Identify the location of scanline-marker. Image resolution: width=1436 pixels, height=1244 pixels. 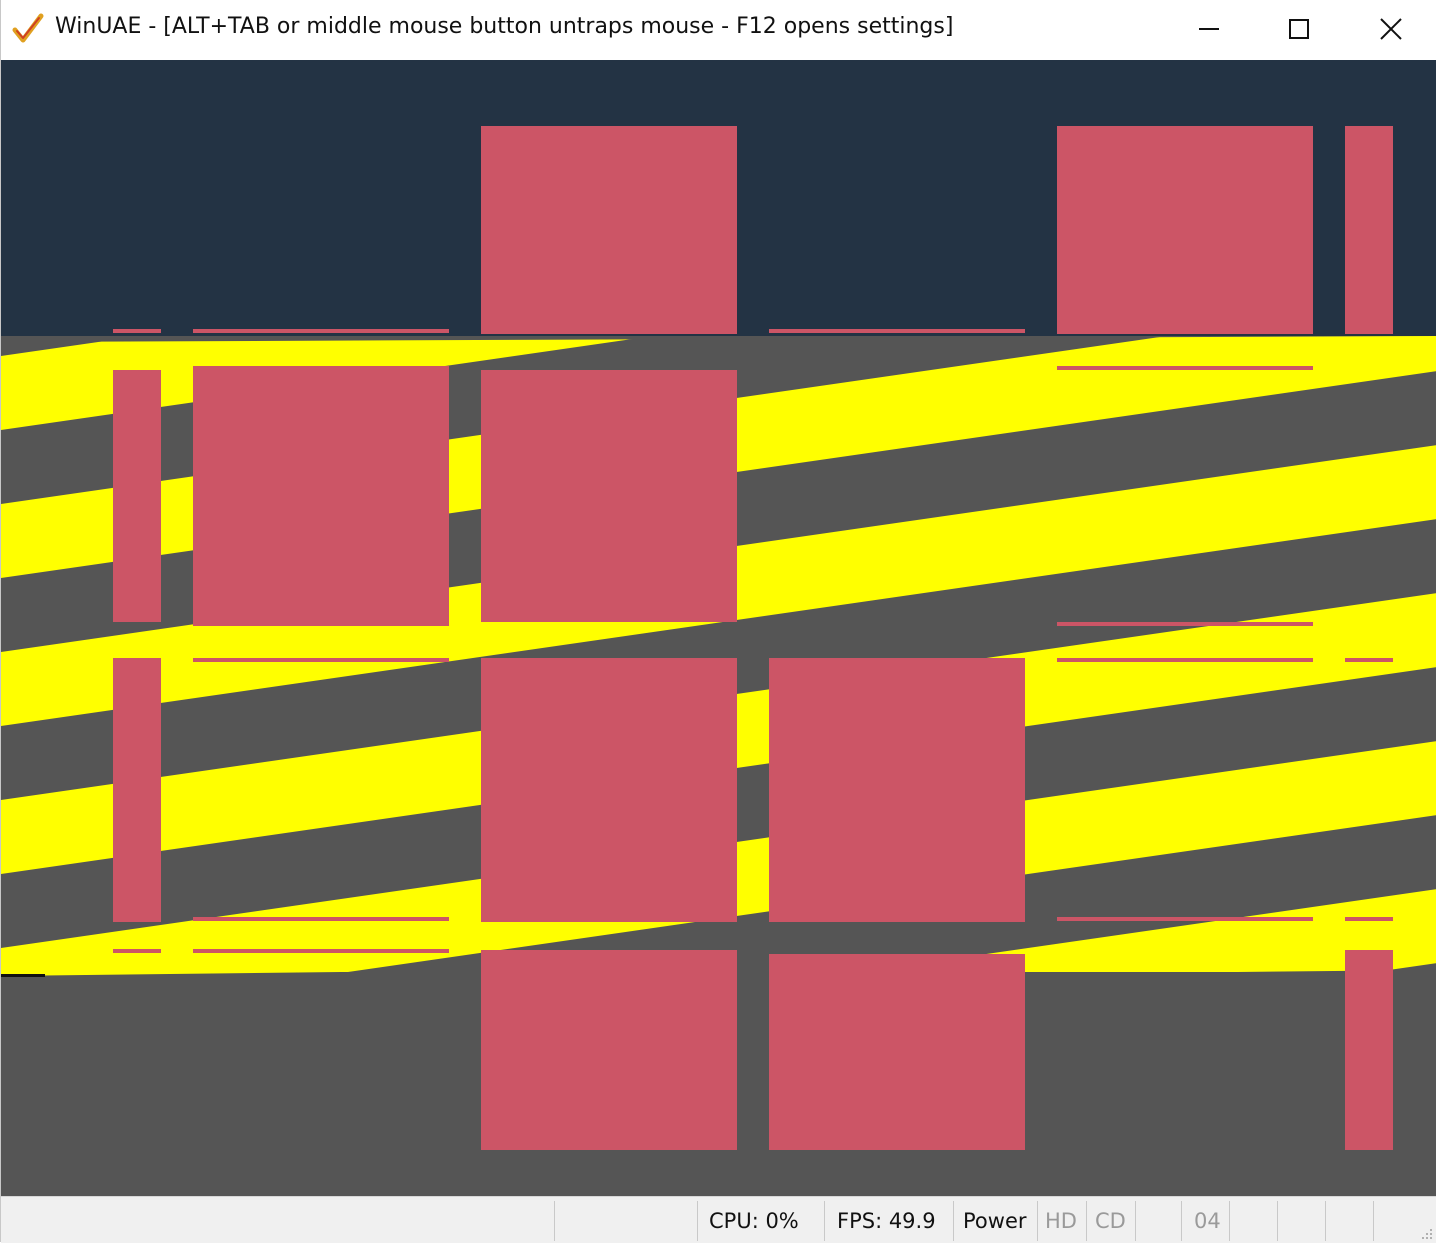
(23, 975).